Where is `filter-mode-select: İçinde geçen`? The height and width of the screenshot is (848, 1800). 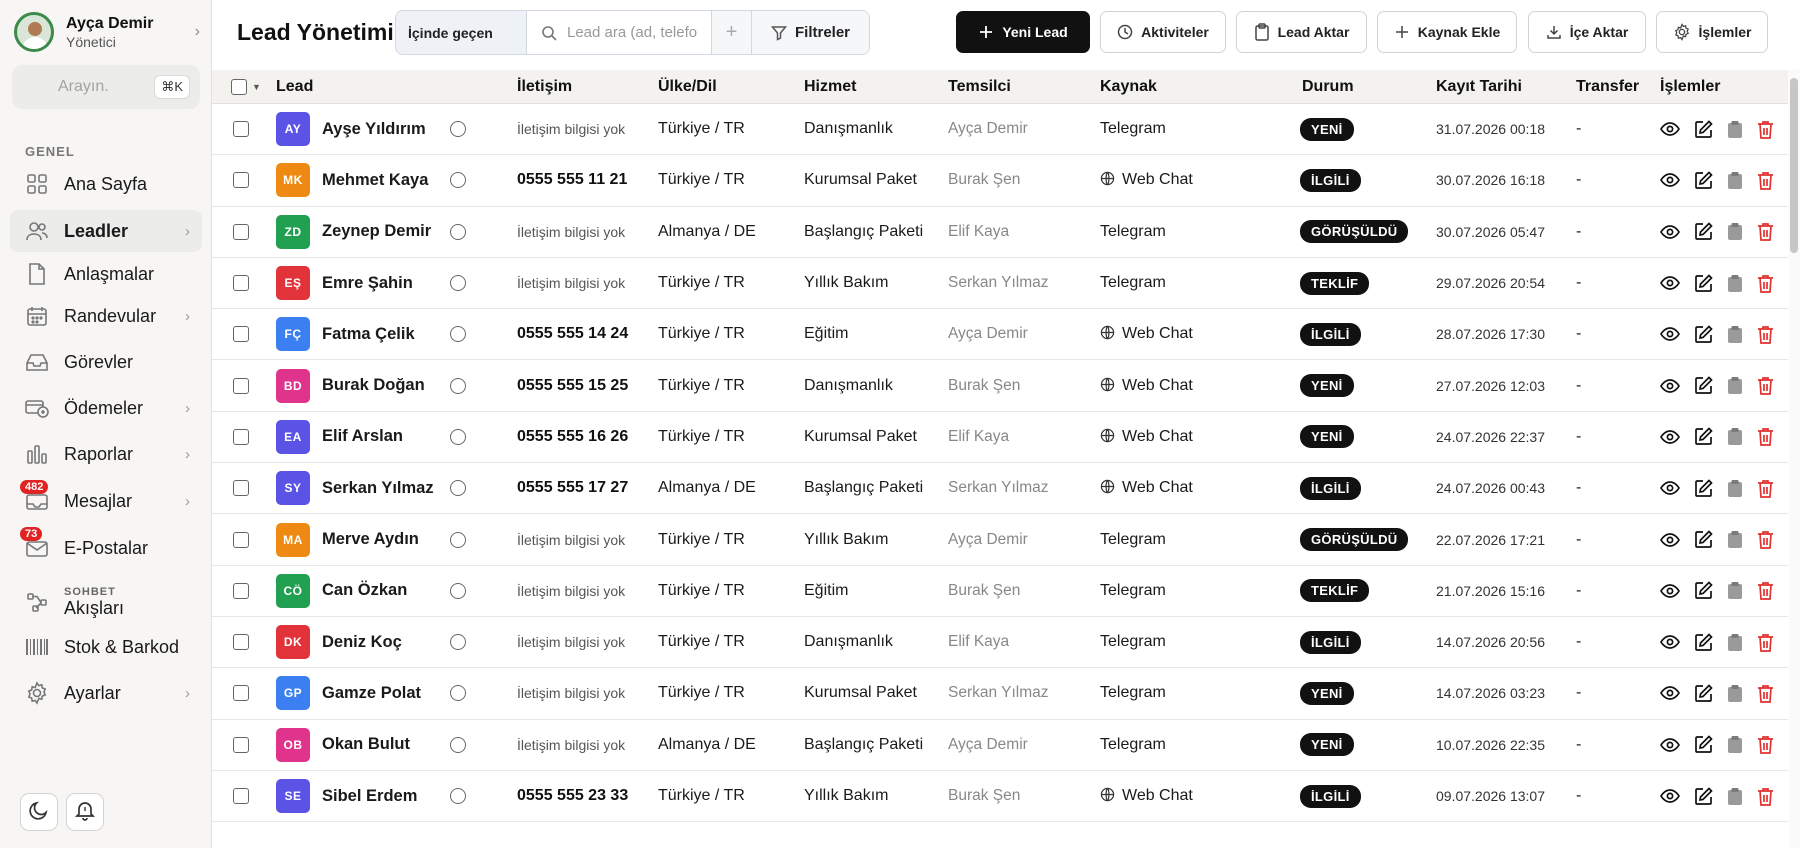
filter-mode-select: İçinde geçen is located at coordinates (461, 32).